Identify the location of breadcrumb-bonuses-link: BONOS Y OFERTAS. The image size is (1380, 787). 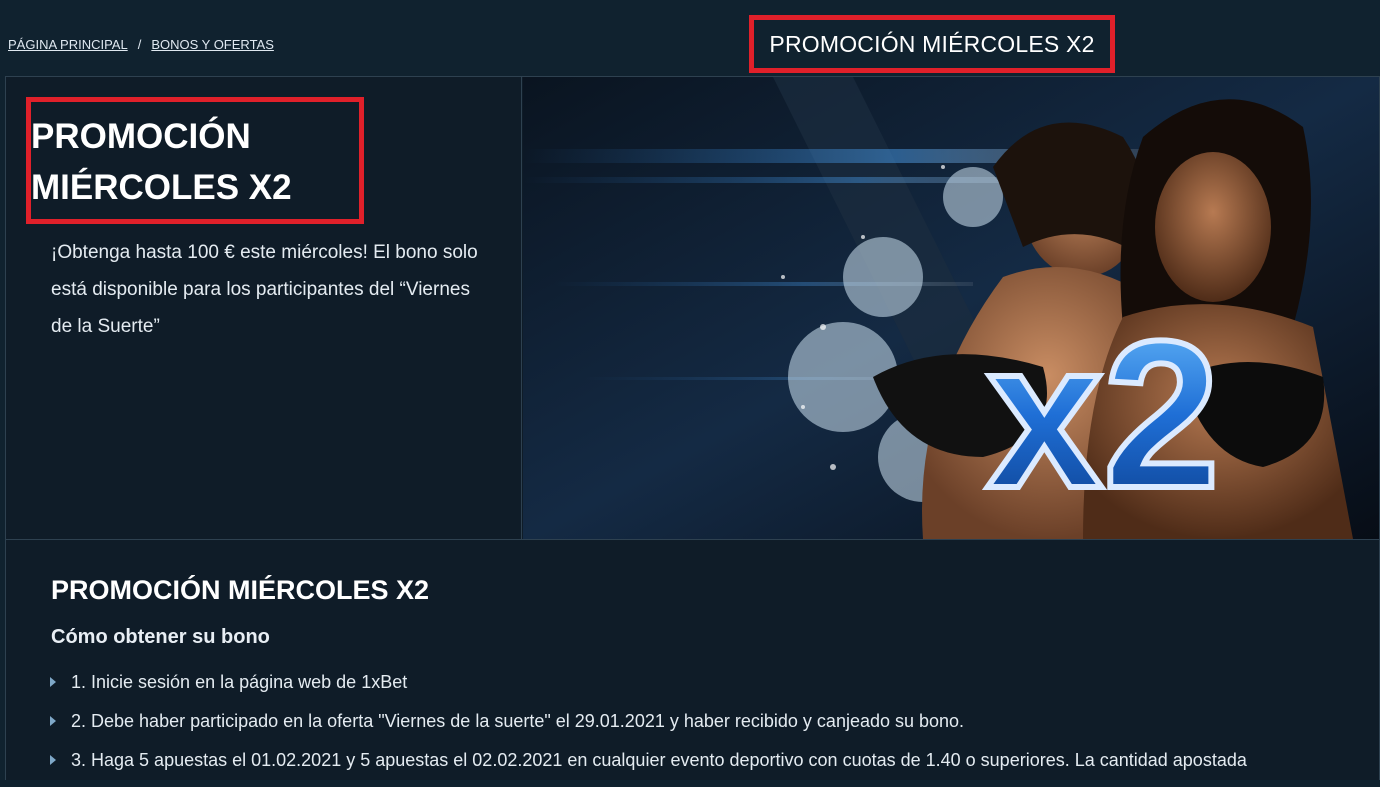
(212, 44).